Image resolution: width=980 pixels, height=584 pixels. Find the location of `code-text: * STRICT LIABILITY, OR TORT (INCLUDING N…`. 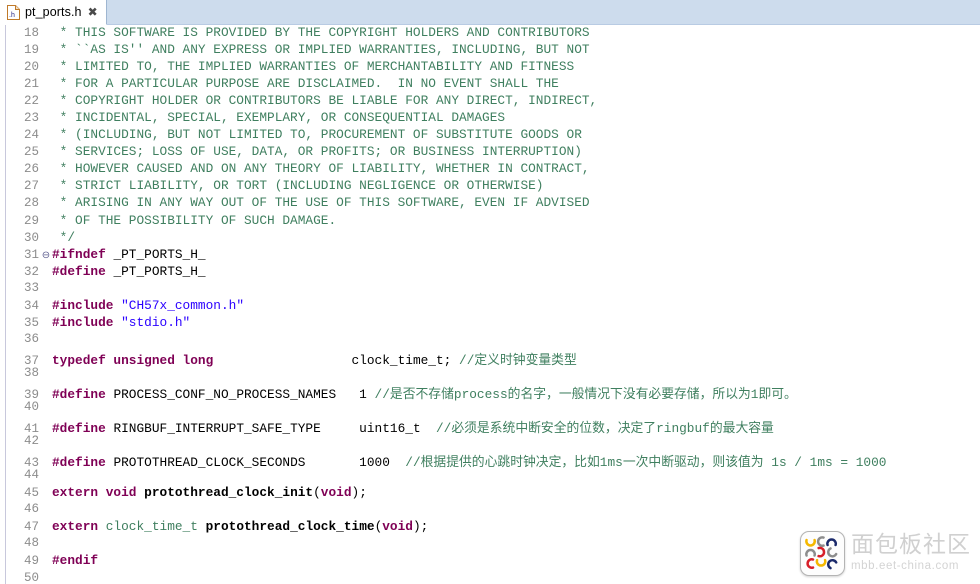

code-text: * STRICT LIABILITY, OR TORT (INCLUDING N… is located at coordinates (298, 186).